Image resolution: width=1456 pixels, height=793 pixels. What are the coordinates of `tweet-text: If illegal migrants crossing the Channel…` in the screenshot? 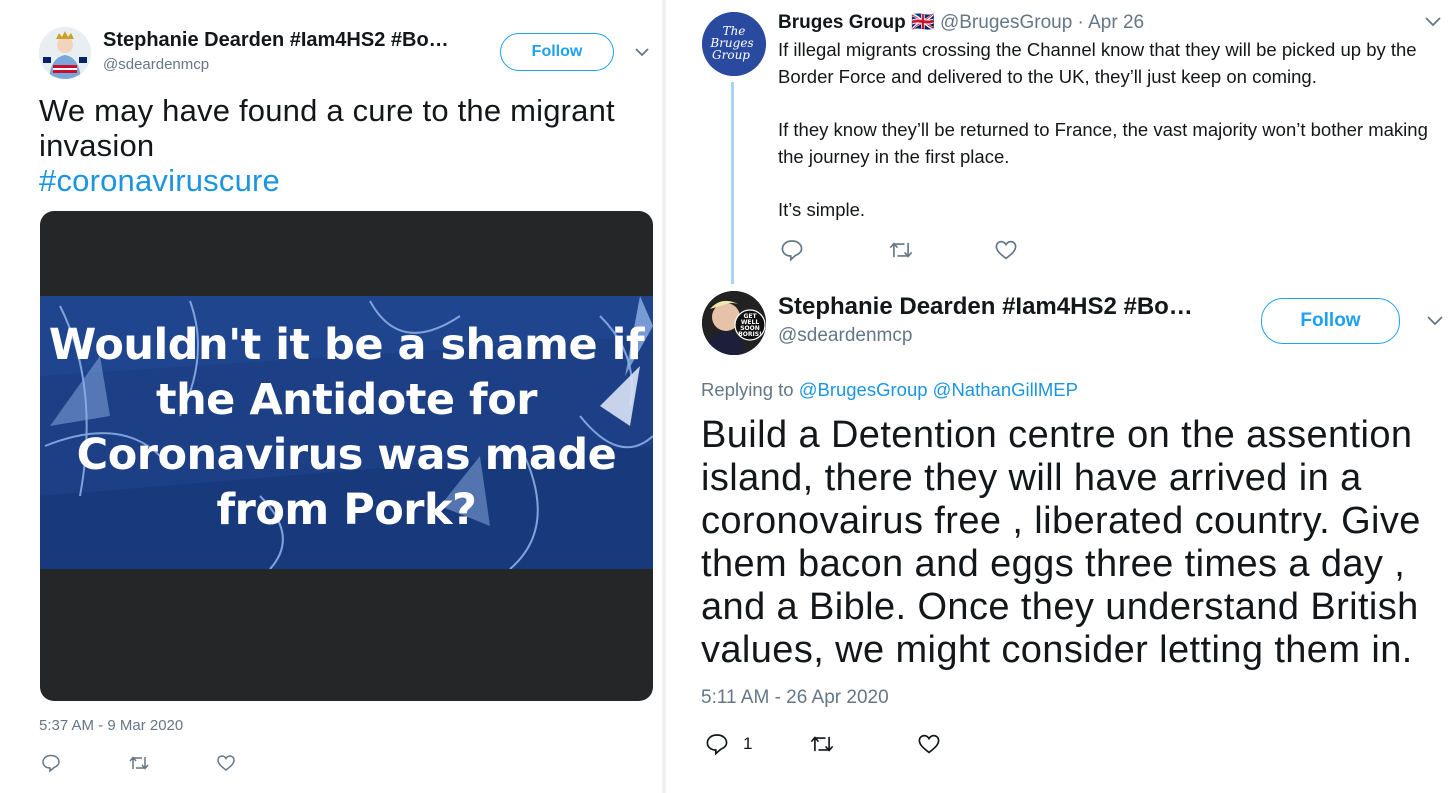 It's located at (1113, 142).